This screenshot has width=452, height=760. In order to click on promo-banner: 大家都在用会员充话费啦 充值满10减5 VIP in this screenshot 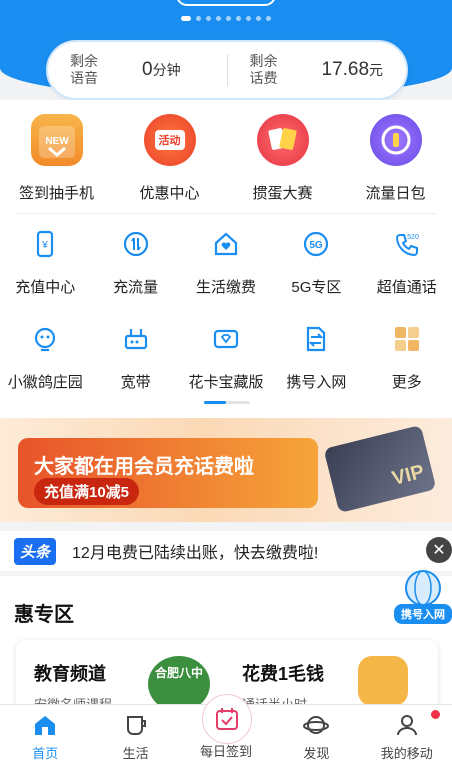, I will do `click(226, 470)`.